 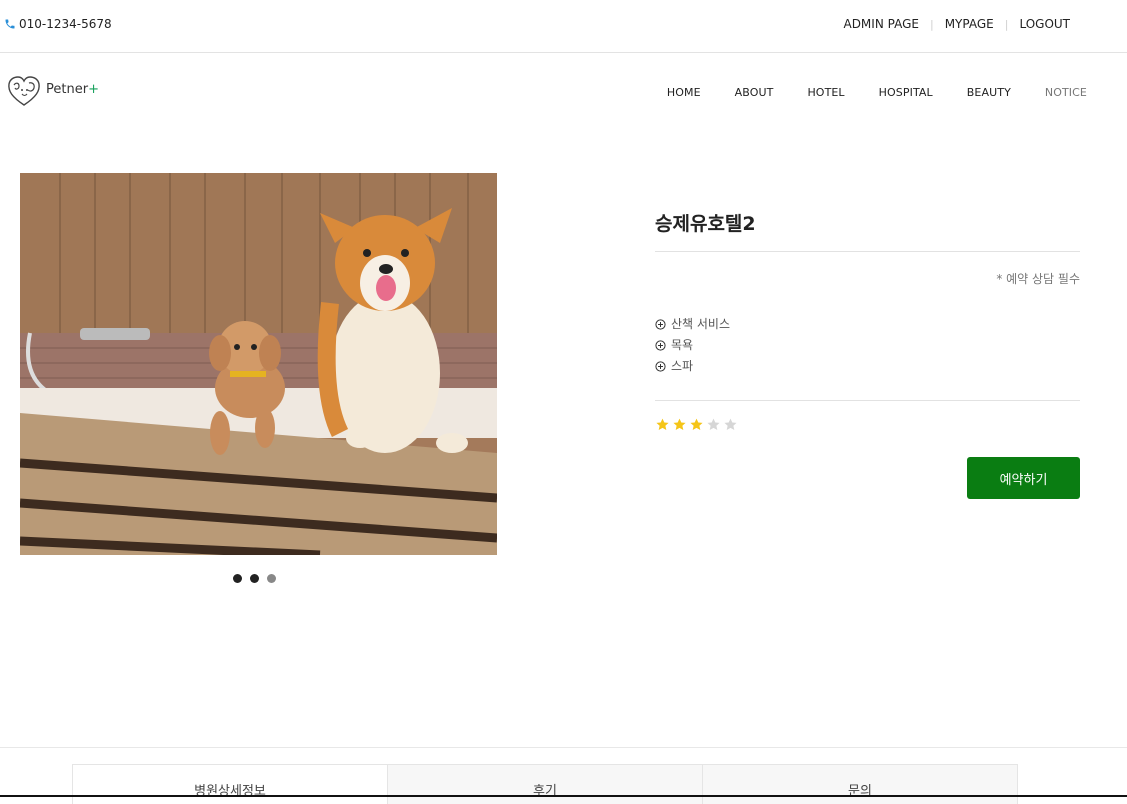 I want to click on service-label: 산책 서비스, so click(x=701, y=324).